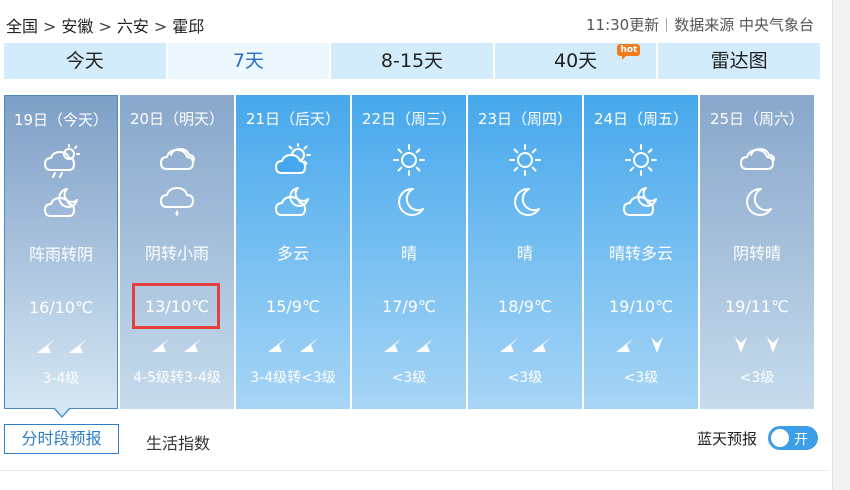 This screenshot has width=850, height=490. Describe the element at coordinates (177, 202) in the screenshot. I see `light-rain-icon` at that location.